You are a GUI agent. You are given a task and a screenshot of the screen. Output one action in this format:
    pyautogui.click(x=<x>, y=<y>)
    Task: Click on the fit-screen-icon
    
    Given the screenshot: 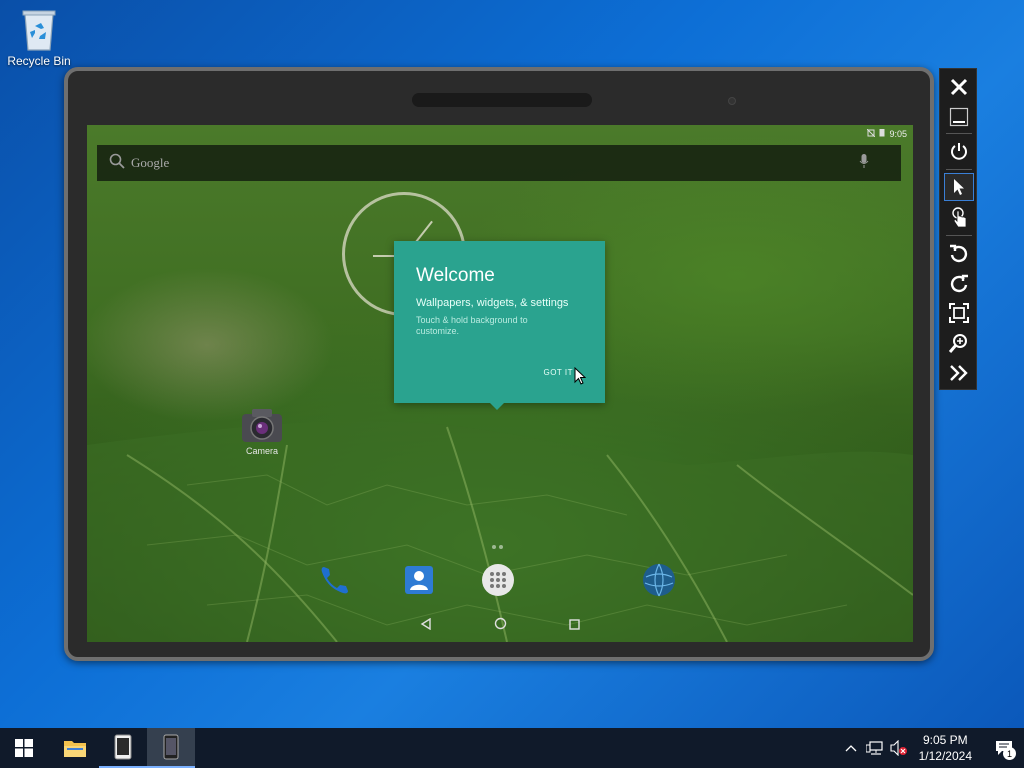 What is the action you would take?
    pyautogui.click(x=959, y=313)
    